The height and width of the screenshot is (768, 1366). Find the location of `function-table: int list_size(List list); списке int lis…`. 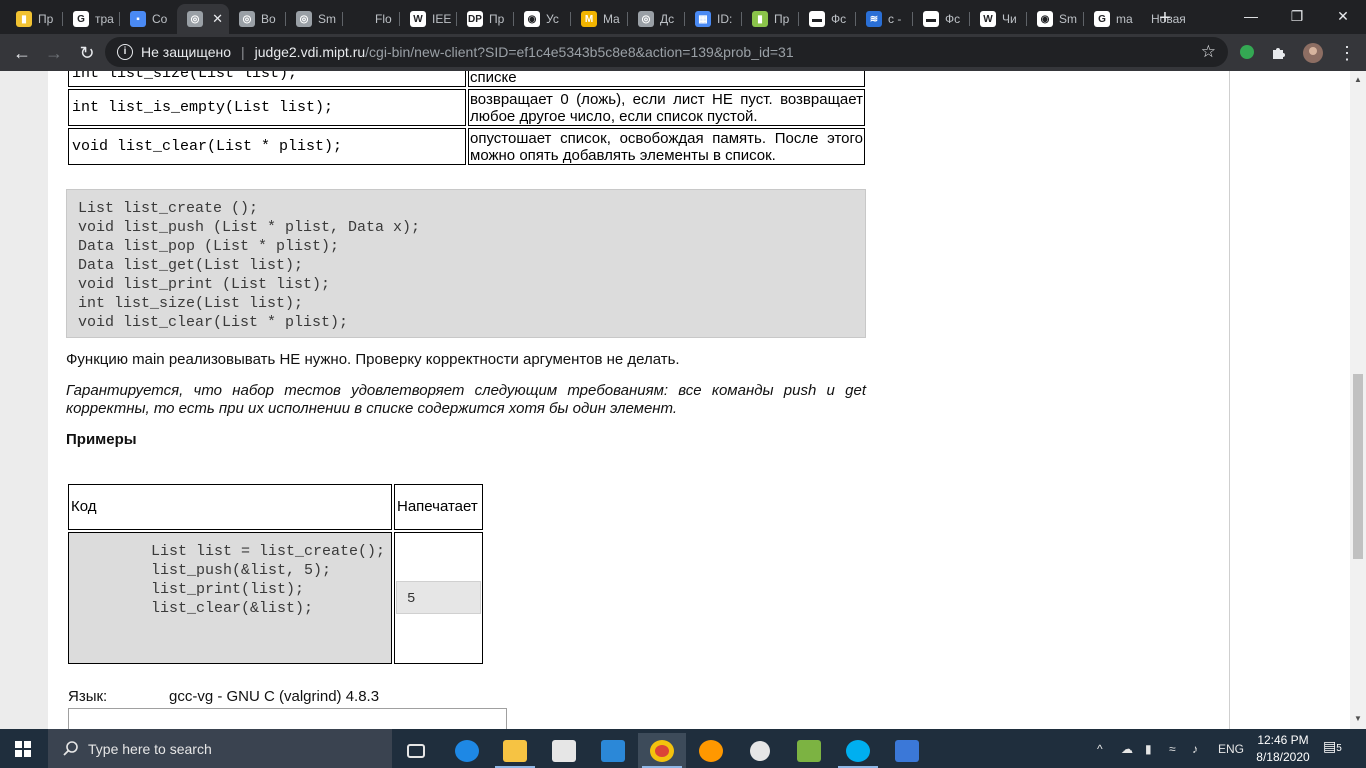

function-table: int list_size(List list); списке int lis… is located at coordinates (466, 119).